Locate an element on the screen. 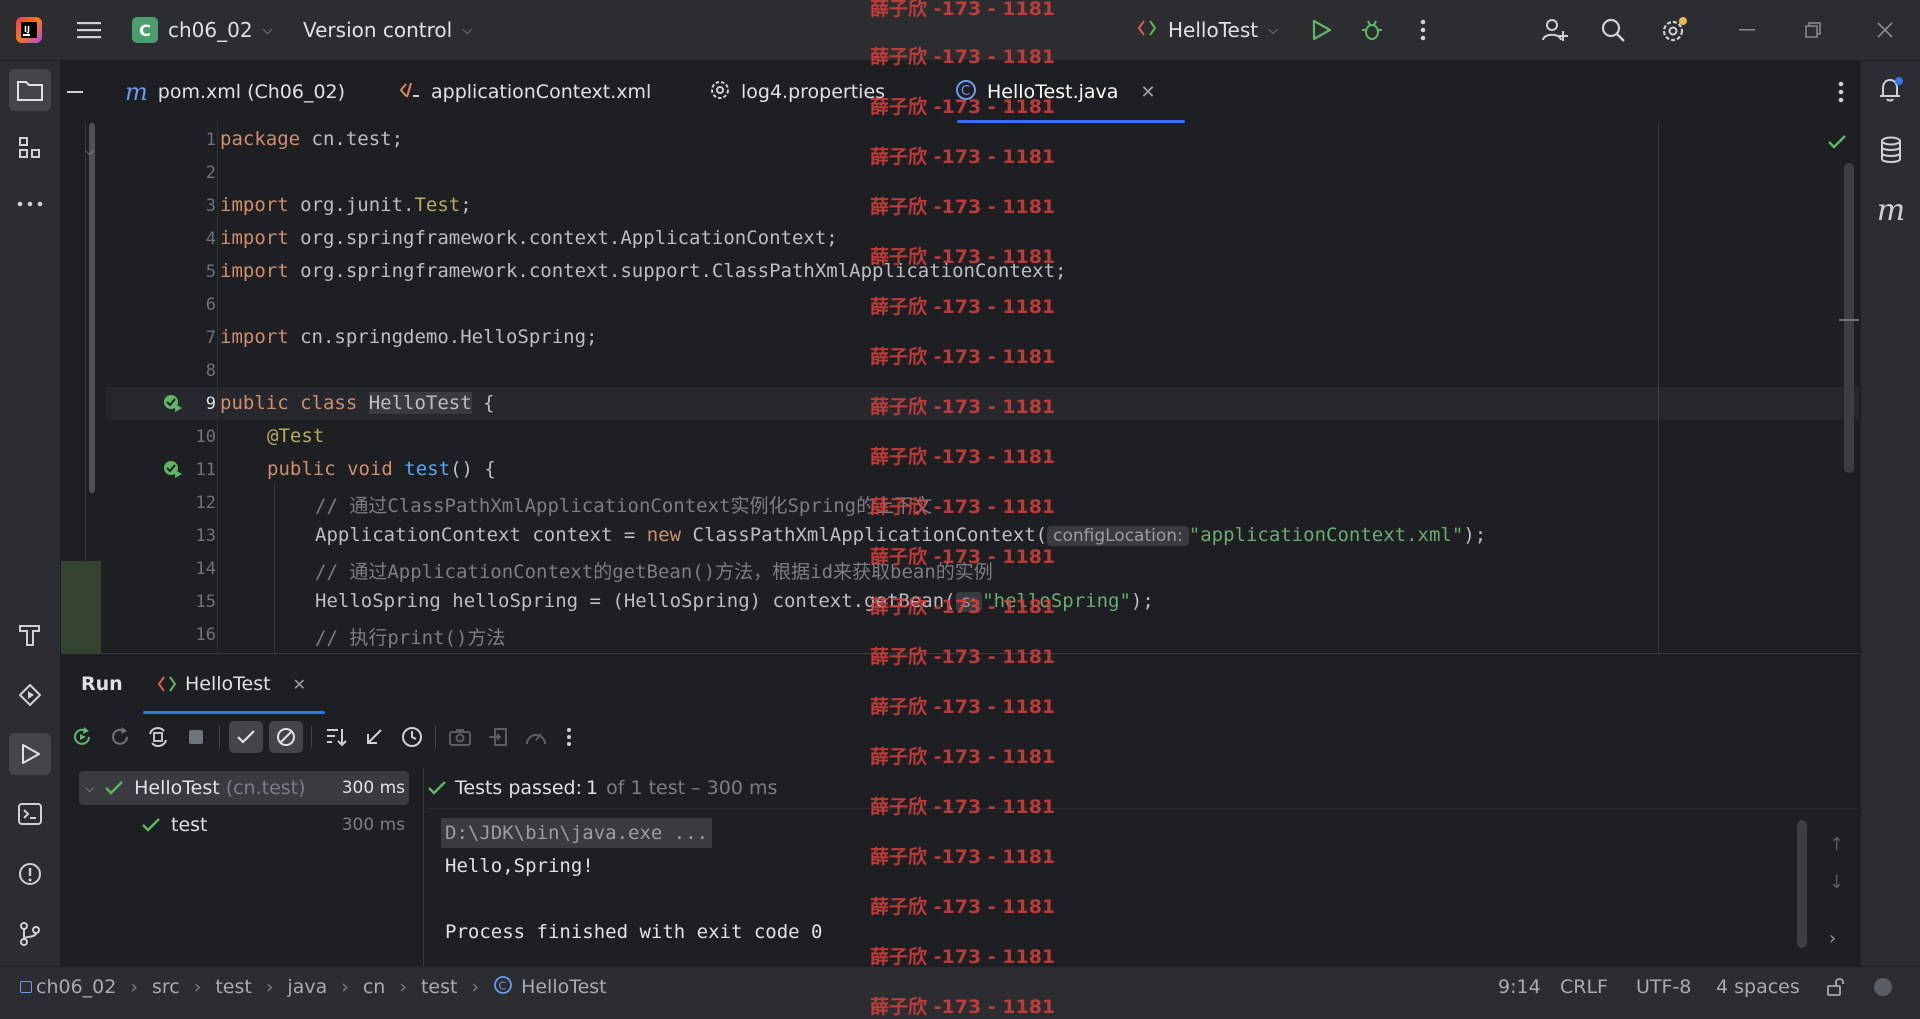  tab-hellotest-java: C HelloTest.java ✕ is located at coordinates (1065, 92).